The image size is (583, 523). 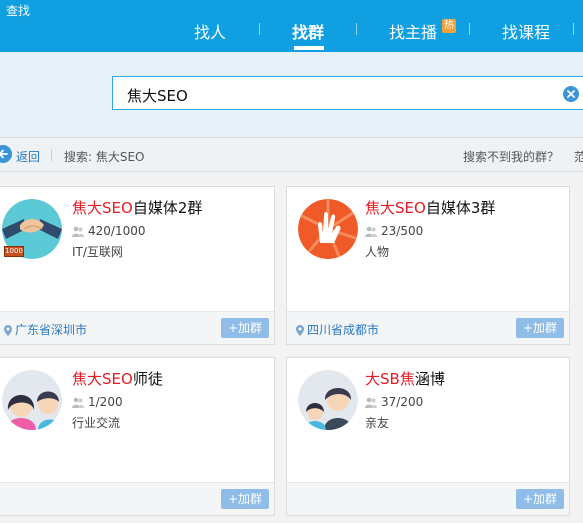 I want to click on hot-badge: 热, so click(x=449, y=26).